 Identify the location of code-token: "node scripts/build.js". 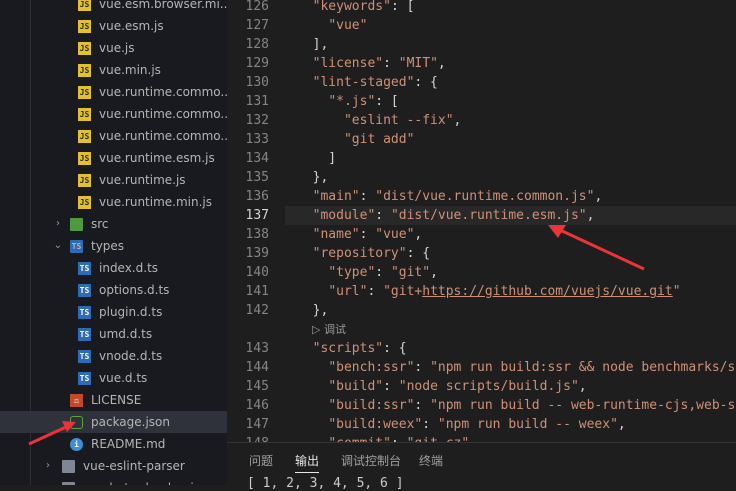
(488, 386).